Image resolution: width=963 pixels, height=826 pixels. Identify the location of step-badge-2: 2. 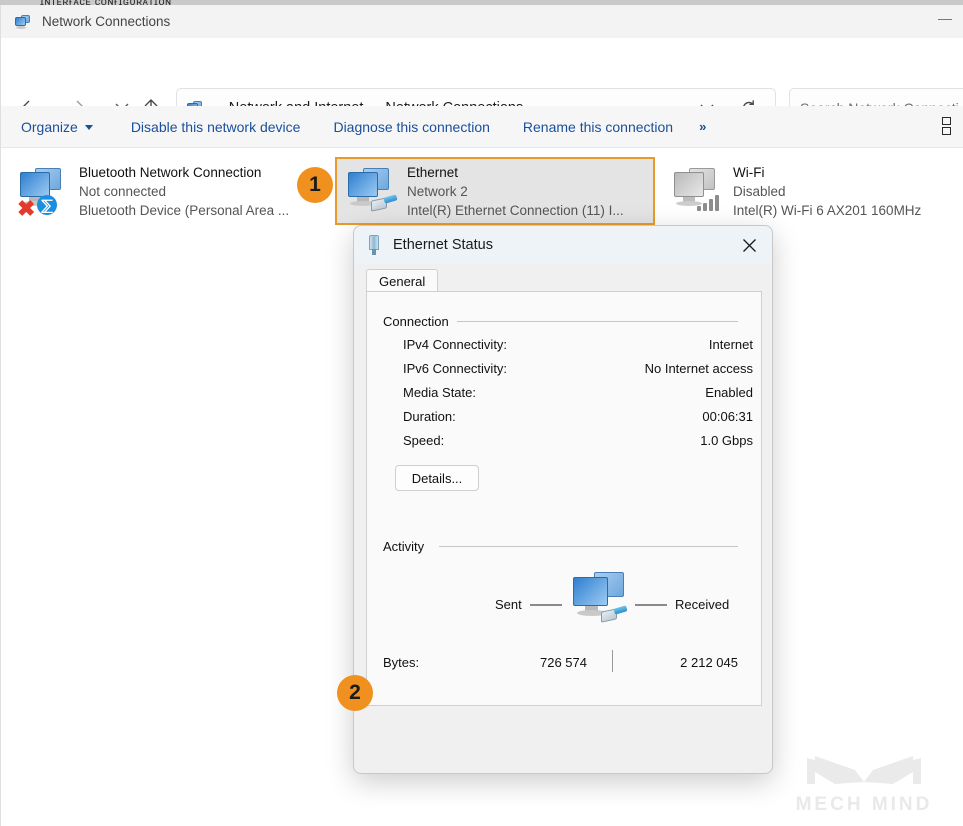
(355, 693).